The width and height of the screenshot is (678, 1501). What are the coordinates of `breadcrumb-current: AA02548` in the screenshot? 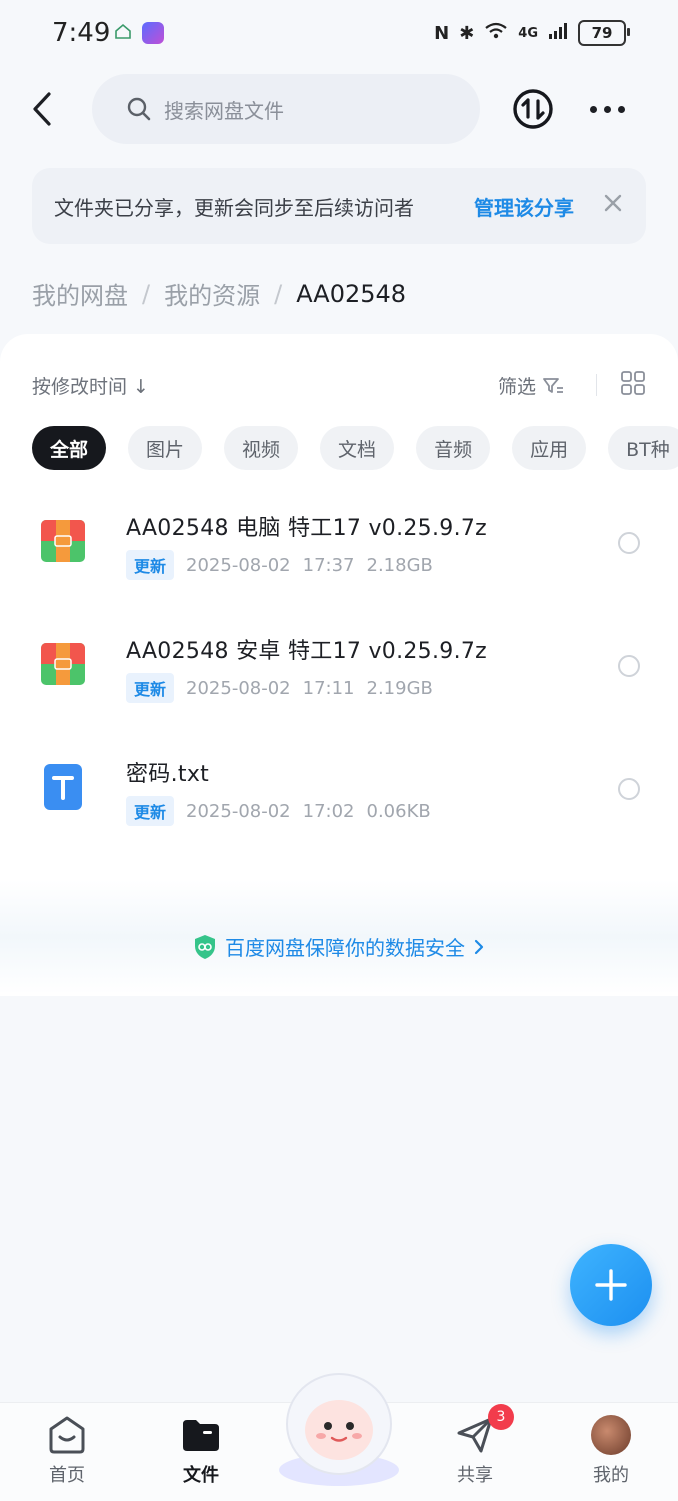 It's located at (351, 293).